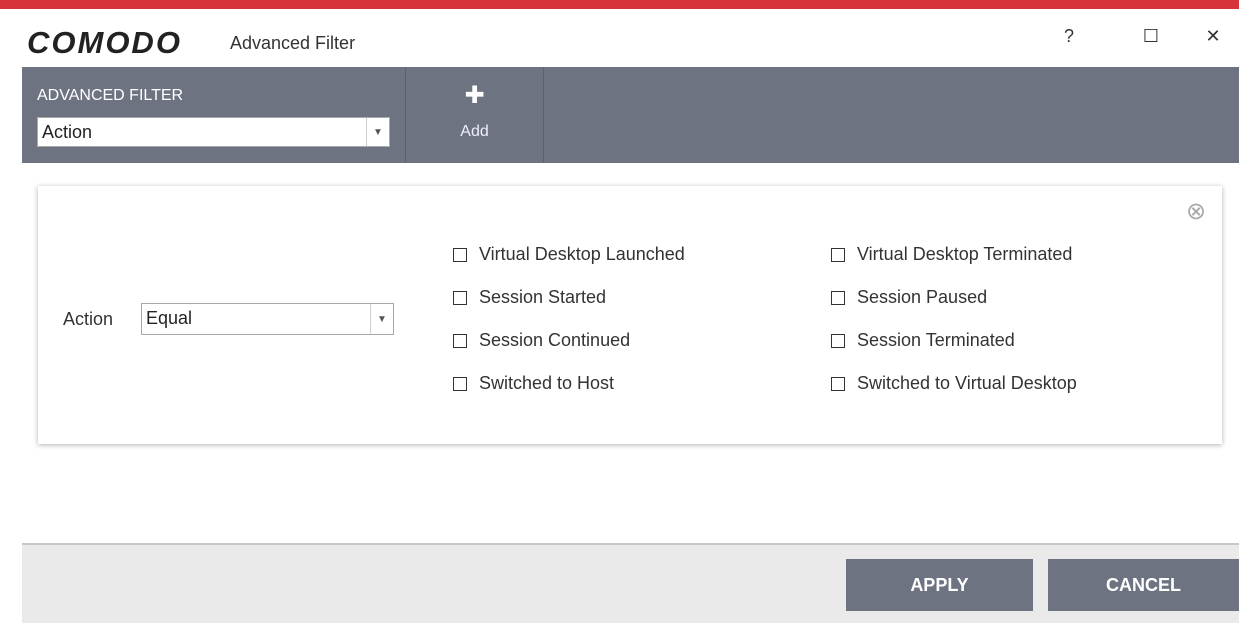 Image resolution: width=1239 pixels, height=623 pixels. What do you see at coordinates (967, 383) in the screenshot?
I see `checkbox-label: Switched to Virtual Desktop` at bounding box center [967, 383].